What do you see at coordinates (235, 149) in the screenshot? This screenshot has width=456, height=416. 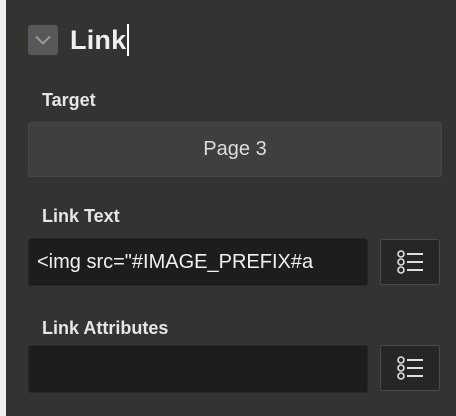 I see `target-button: Page 3` at bounding box center [235, 149].